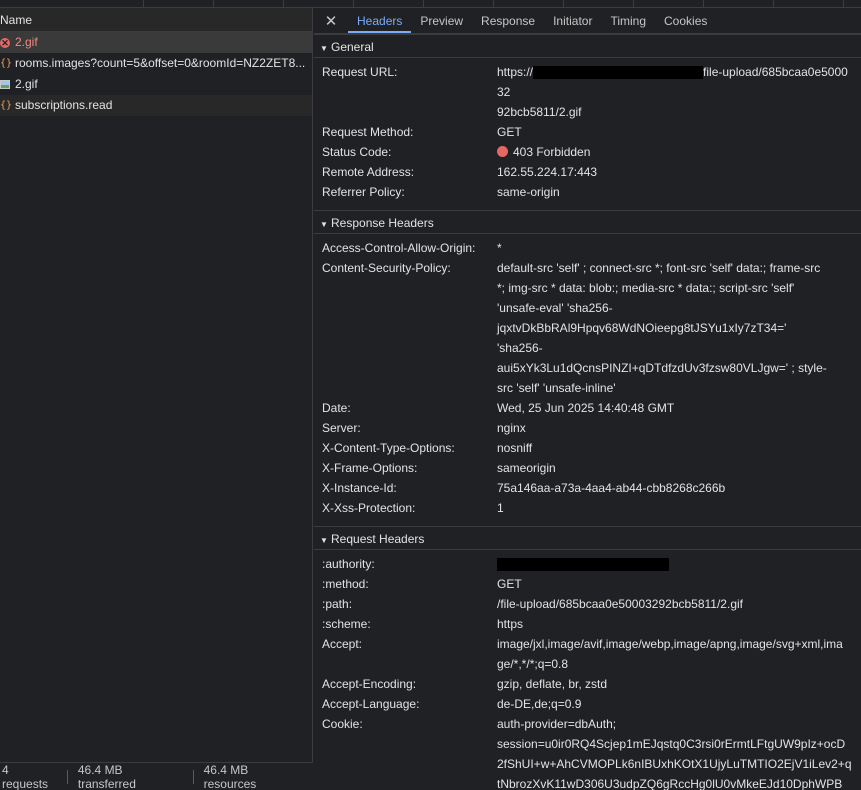 The height and width of the screenshot is (790, 861). I want to click on header-key: :scheme:, so click(346, 624).